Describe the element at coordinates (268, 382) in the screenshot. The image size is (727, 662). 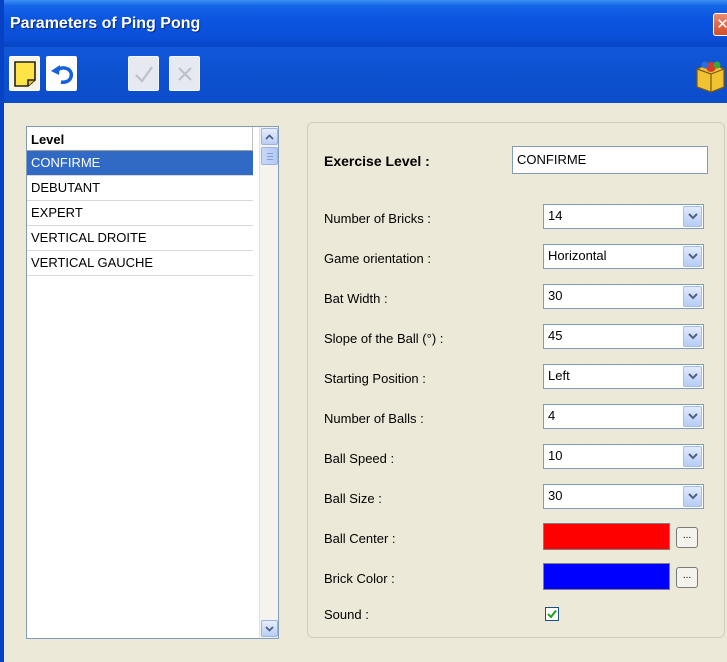
I see `vertical-scrollbar` at that location.